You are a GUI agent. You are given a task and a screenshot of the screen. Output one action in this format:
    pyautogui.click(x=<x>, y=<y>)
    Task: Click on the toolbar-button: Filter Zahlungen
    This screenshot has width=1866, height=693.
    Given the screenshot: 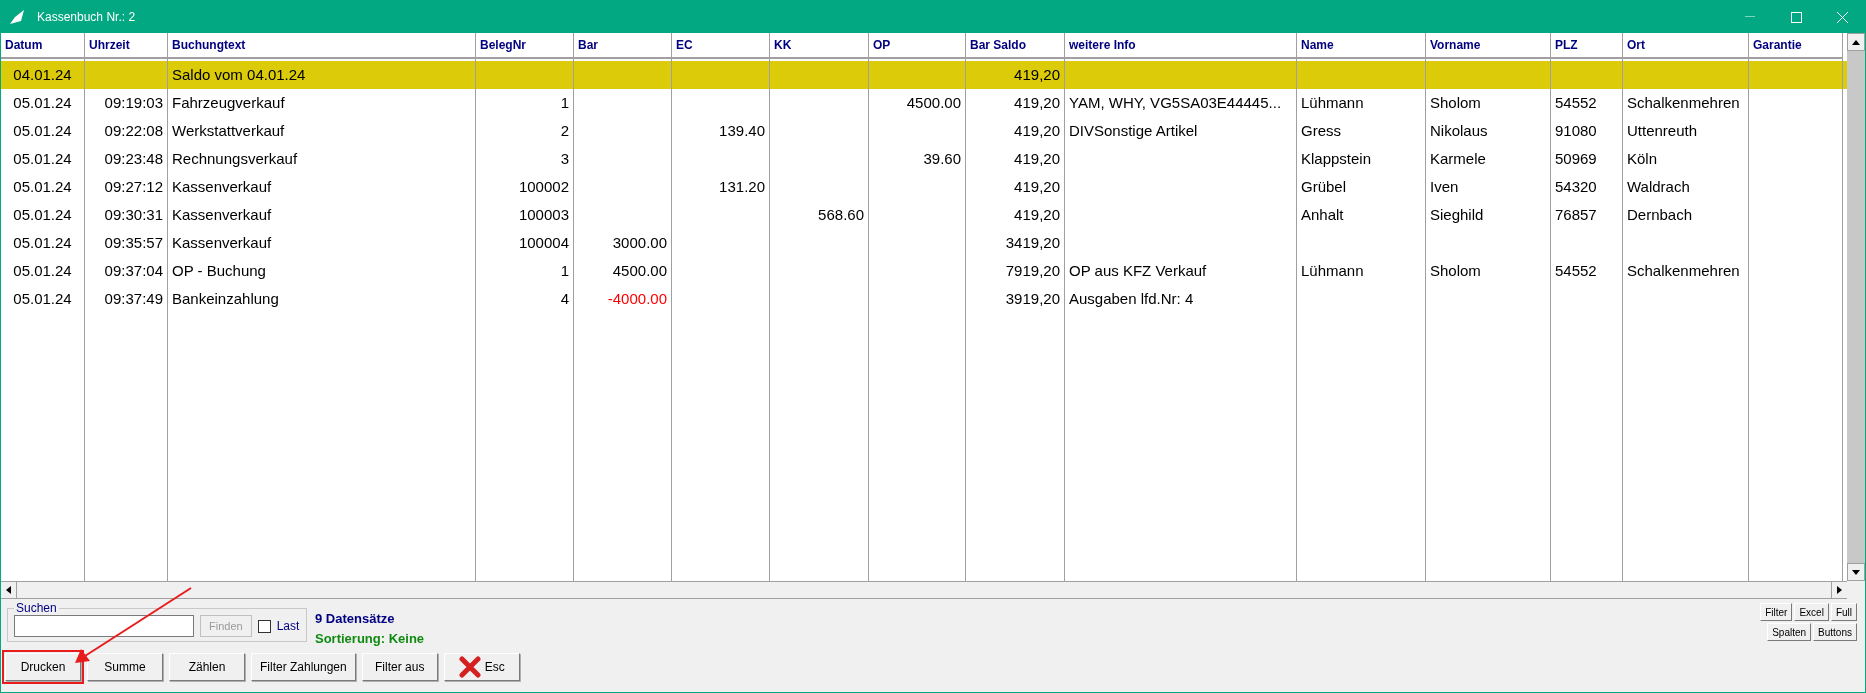 What is the action you would take?
    pyautogui.click(x=303, y=667)
    